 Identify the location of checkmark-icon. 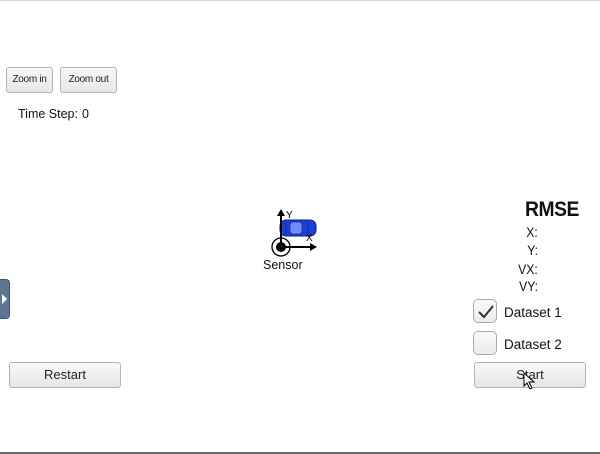
(486, 312).